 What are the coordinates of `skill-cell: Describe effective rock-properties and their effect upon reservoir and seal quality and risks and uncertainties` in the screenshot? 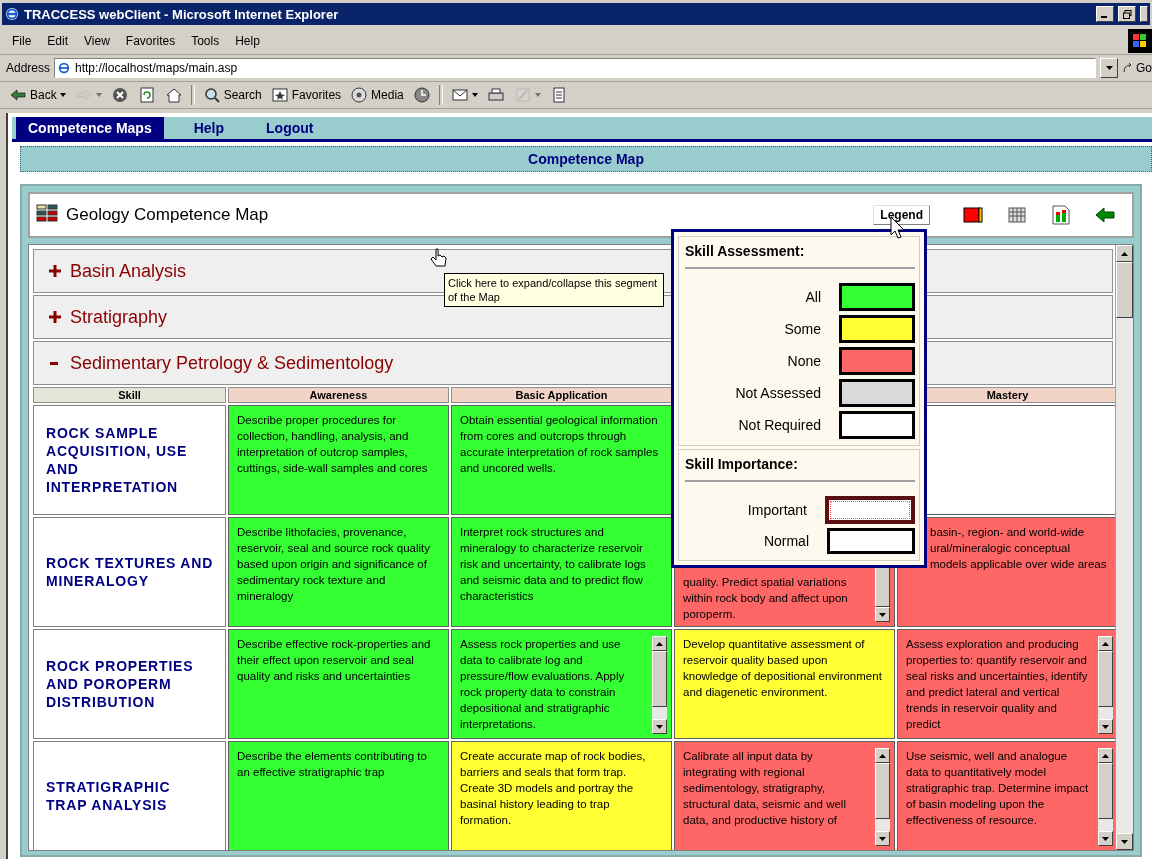 It's located at (338, 684).